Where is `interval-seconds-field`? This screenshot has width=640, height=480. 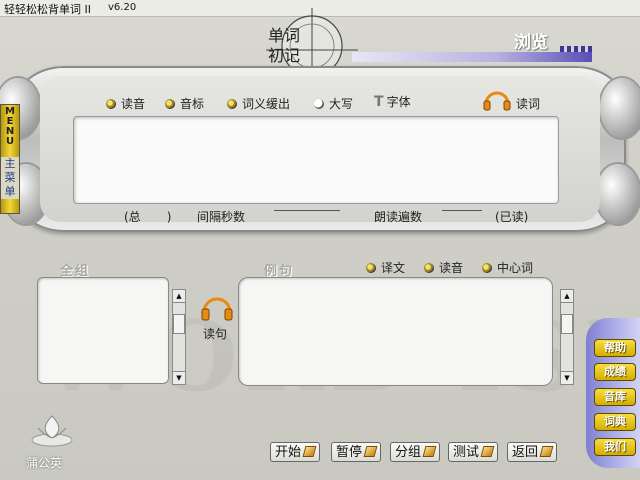
interval-seconds-field is located at coordinates (307, 210).